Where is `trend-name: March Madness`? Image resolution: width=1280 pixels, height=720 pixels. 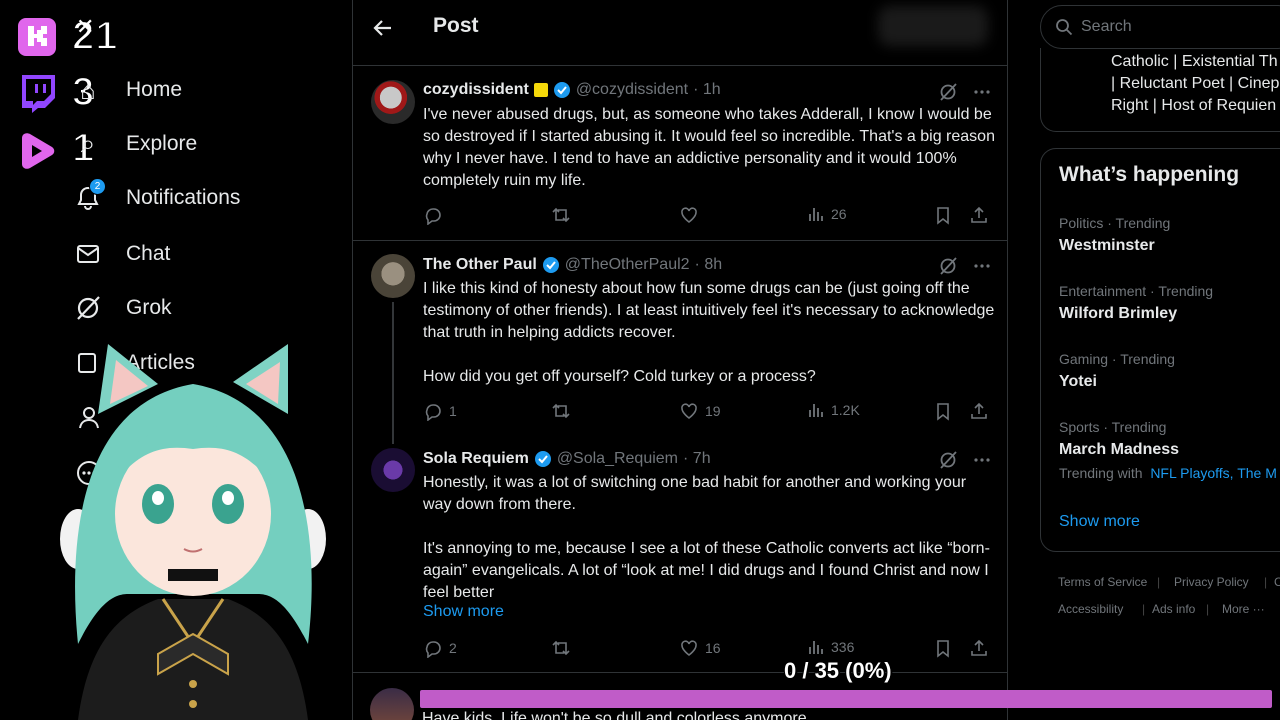 trend-name: March Madness is located at coordinates (1119, 450).